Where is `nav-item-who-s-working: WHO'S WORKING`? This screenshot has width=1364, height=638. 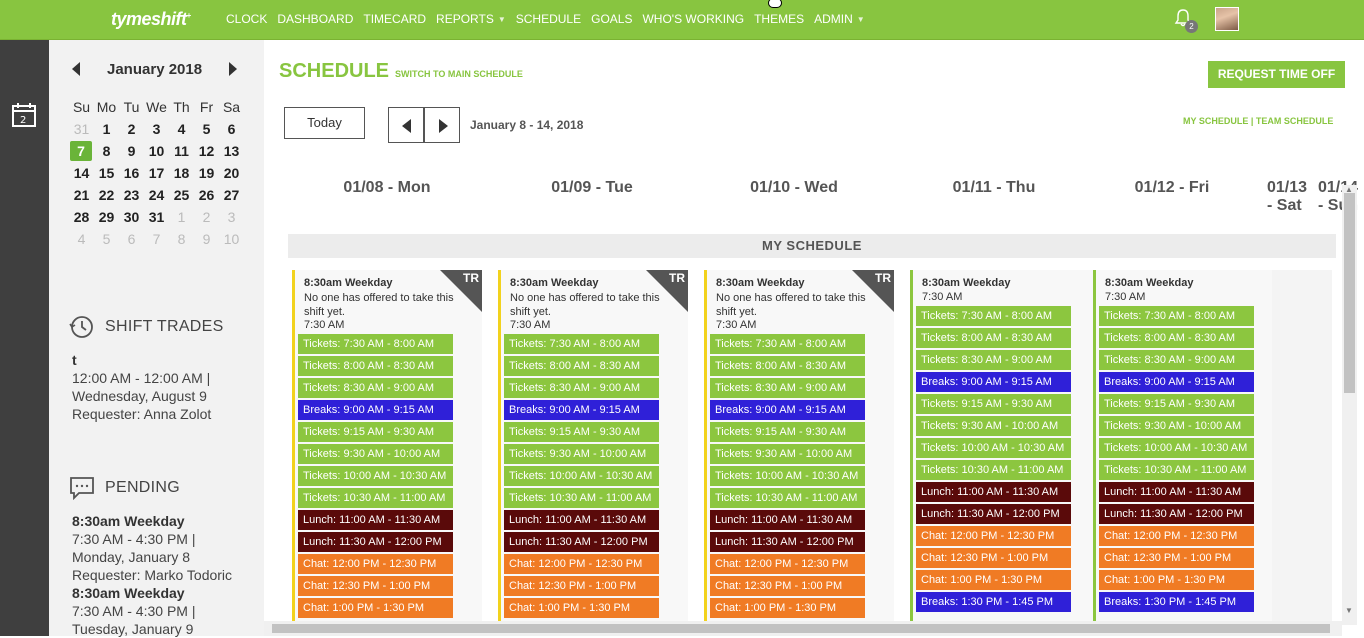 nav-item-who-s-working: WHO'S WORKING is located at coordinates (693, 19).